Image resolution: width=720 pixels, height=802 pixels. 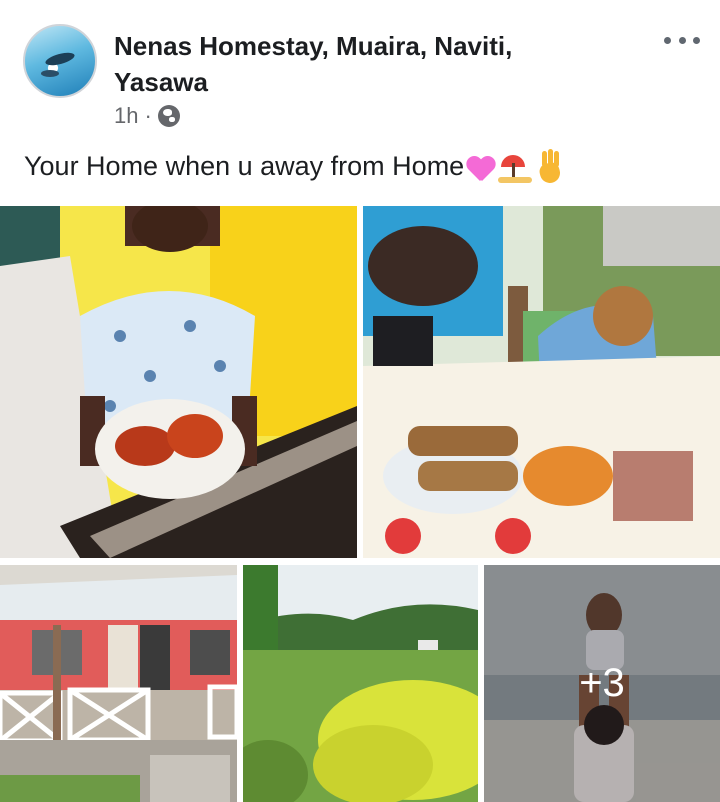 I want to click on avatar-fish-shape, so click(x=60, y=59).